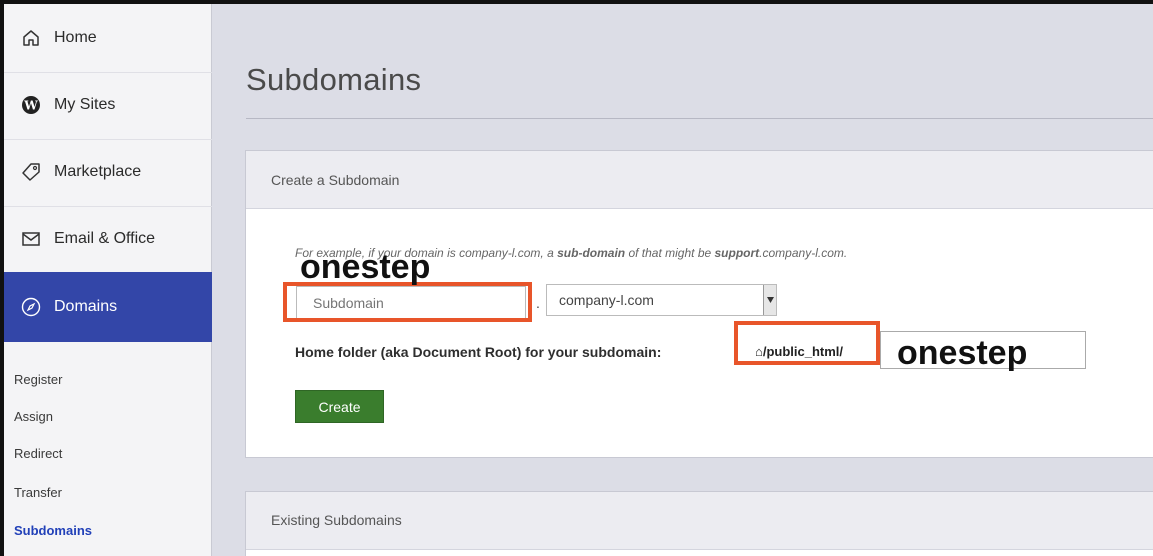 The width and height of the screenshot is (1153, 556). I want to click on select-arrow-icon, so click(769, 300).